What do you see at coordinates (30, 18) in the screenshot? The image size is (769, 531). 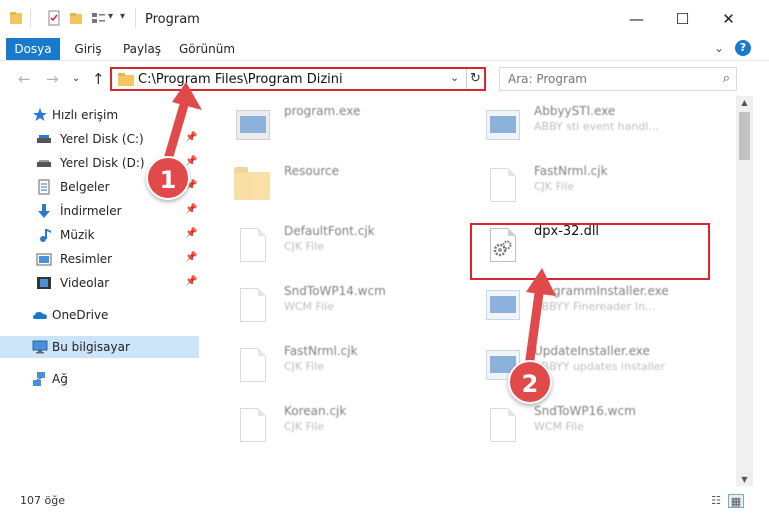 I see `qat-divider` at bounding box center [30, 18].